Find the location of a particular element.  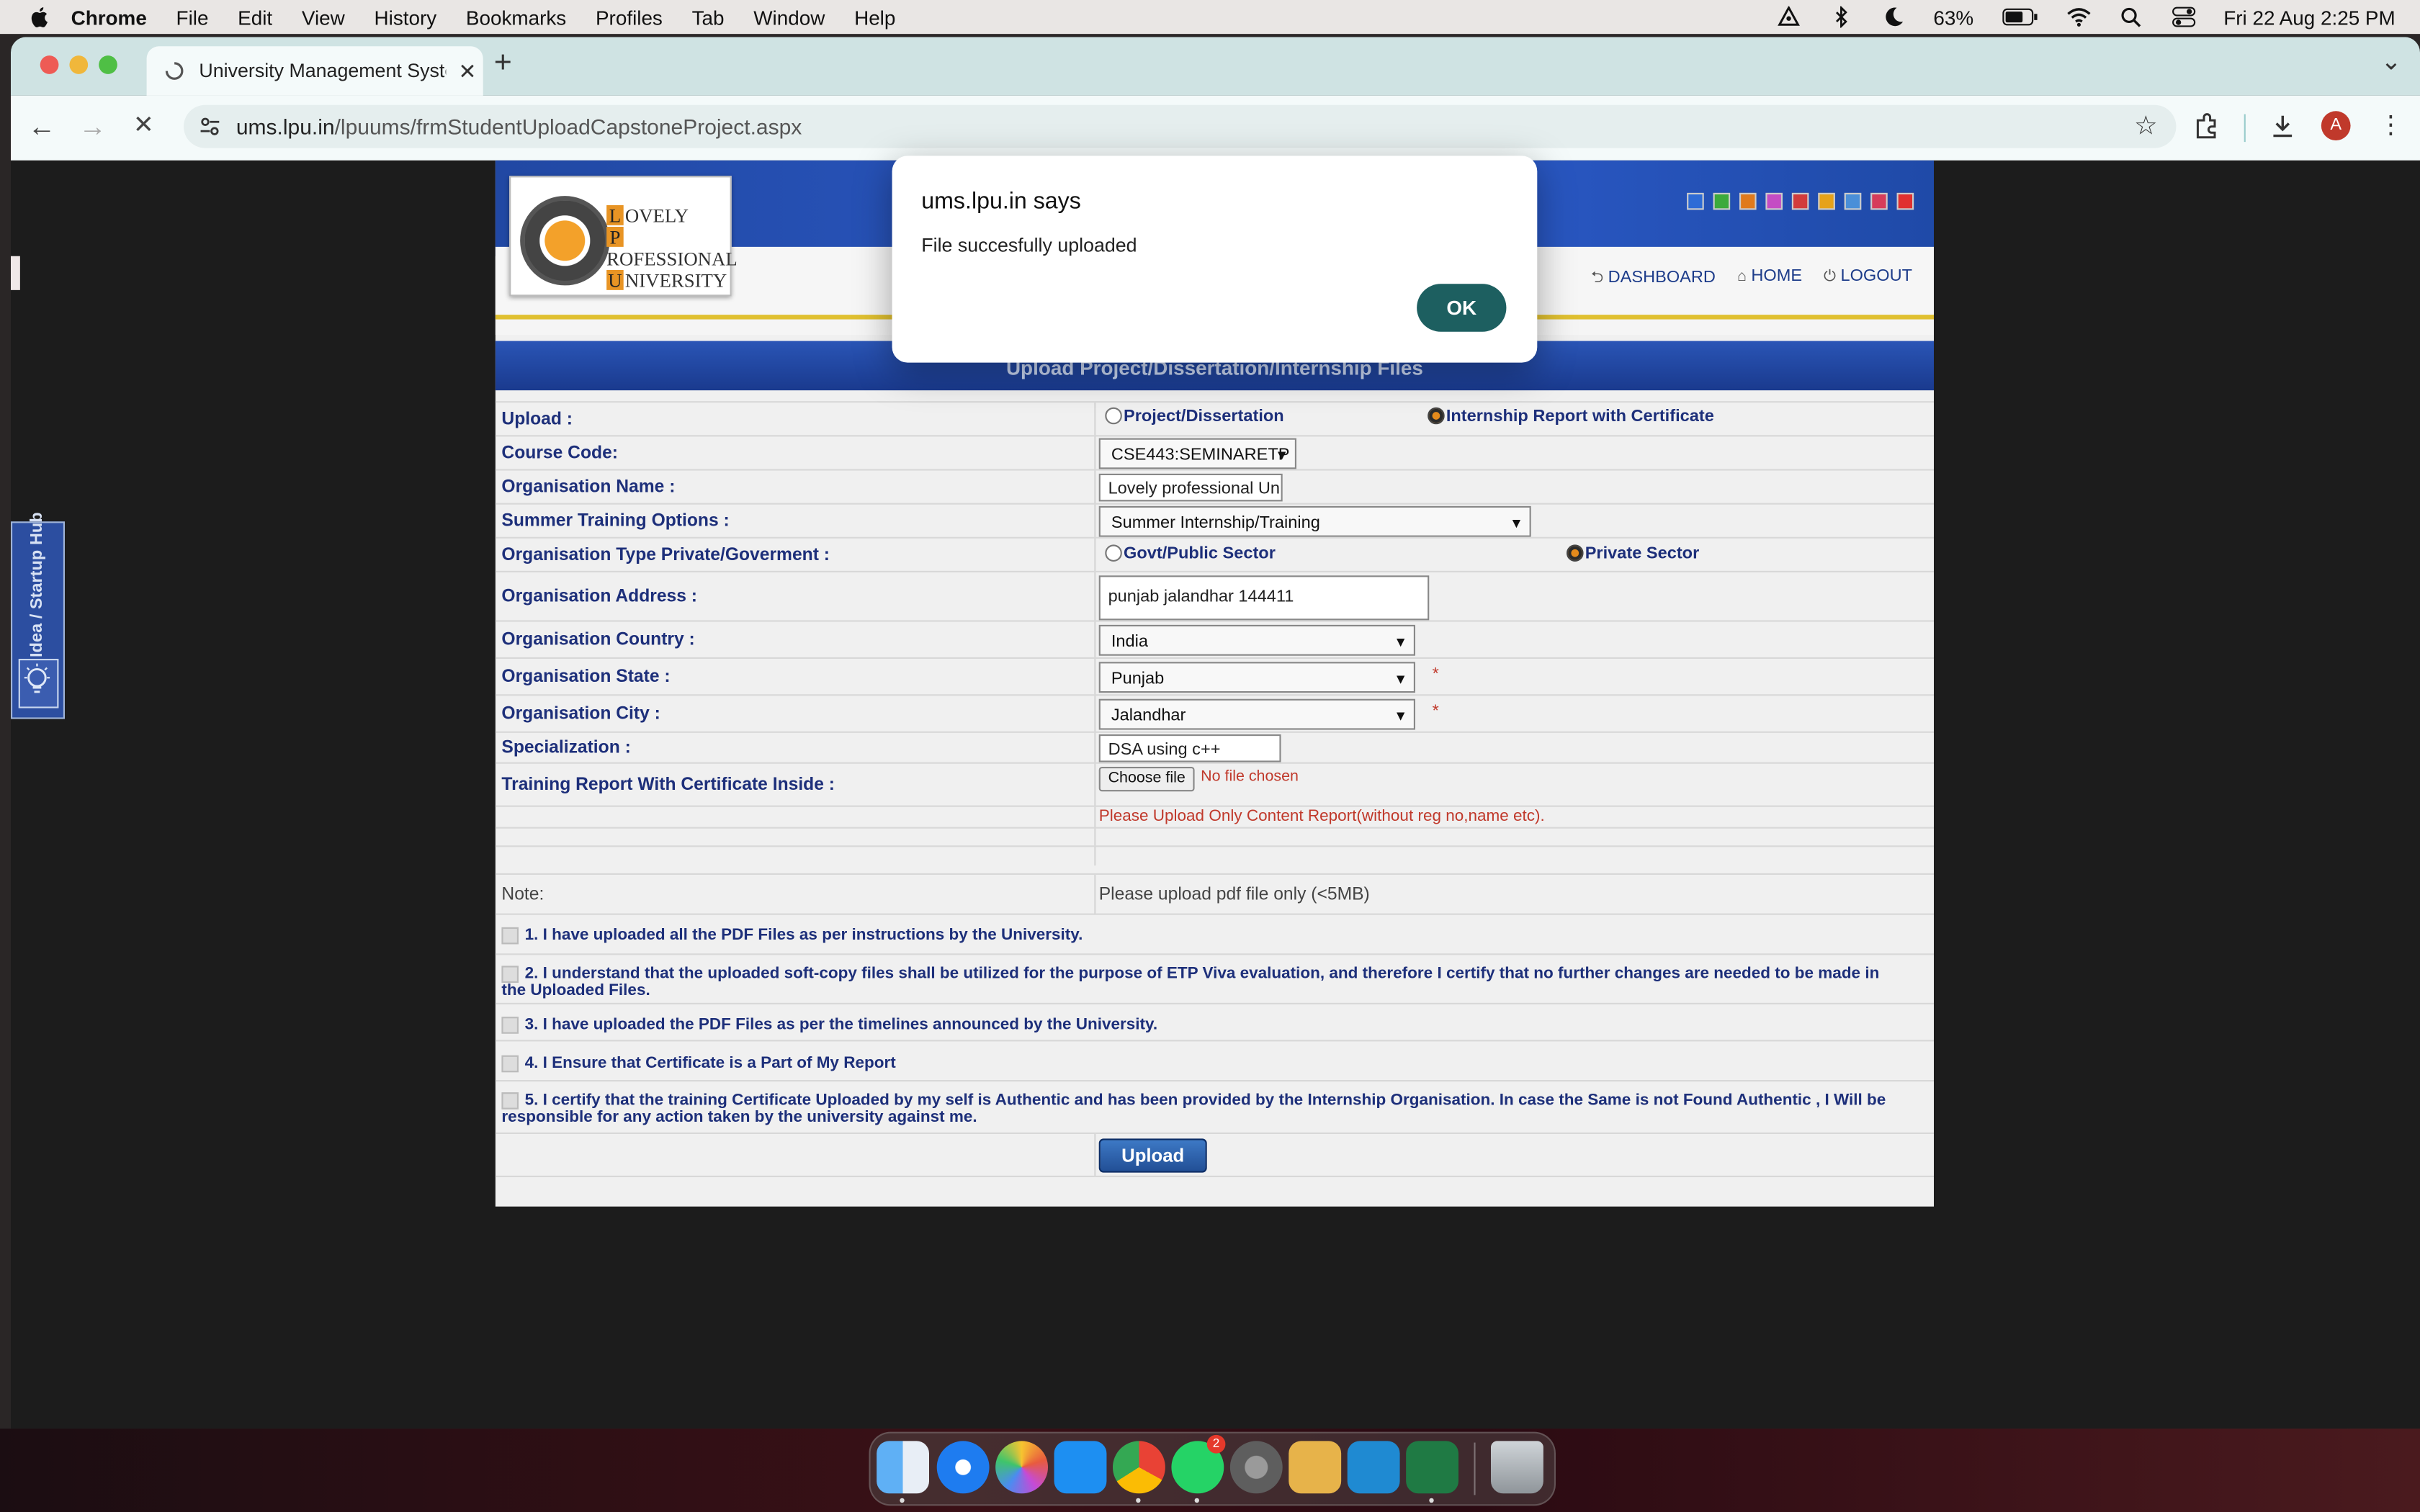

tab-close-icon: ✕ is located at coordinates (467, 71).